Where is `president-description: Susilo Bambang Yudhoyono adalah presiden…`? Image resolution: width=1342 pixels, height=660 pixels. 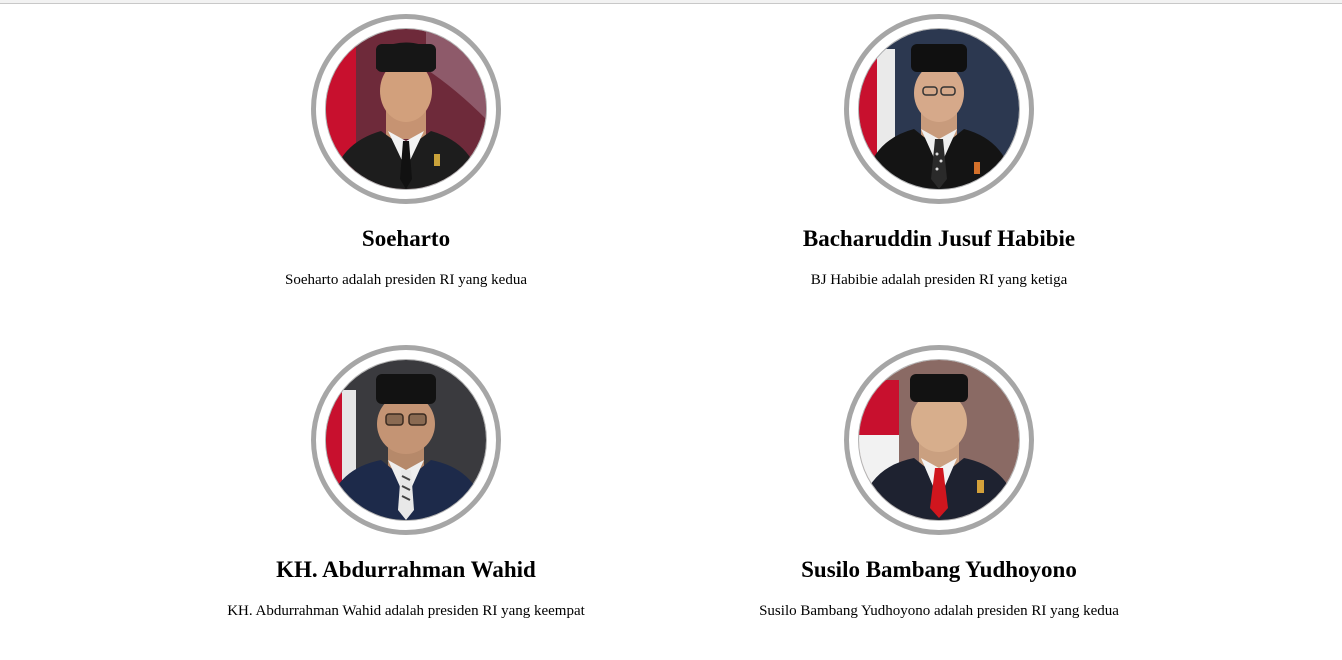 president-description: Susilo Bambang Yudhoyono adalah presiden… is located at coordinates (939, 611).